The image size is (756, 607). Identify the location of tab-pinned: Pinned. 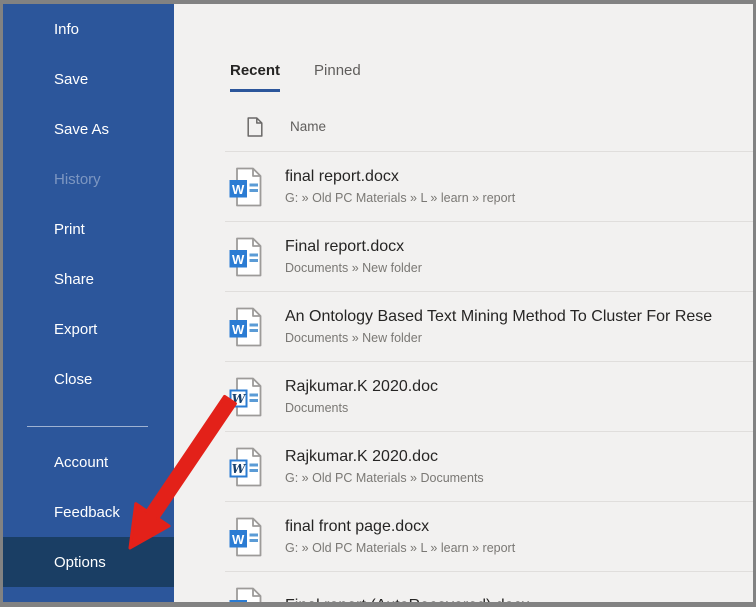
(337, 76).